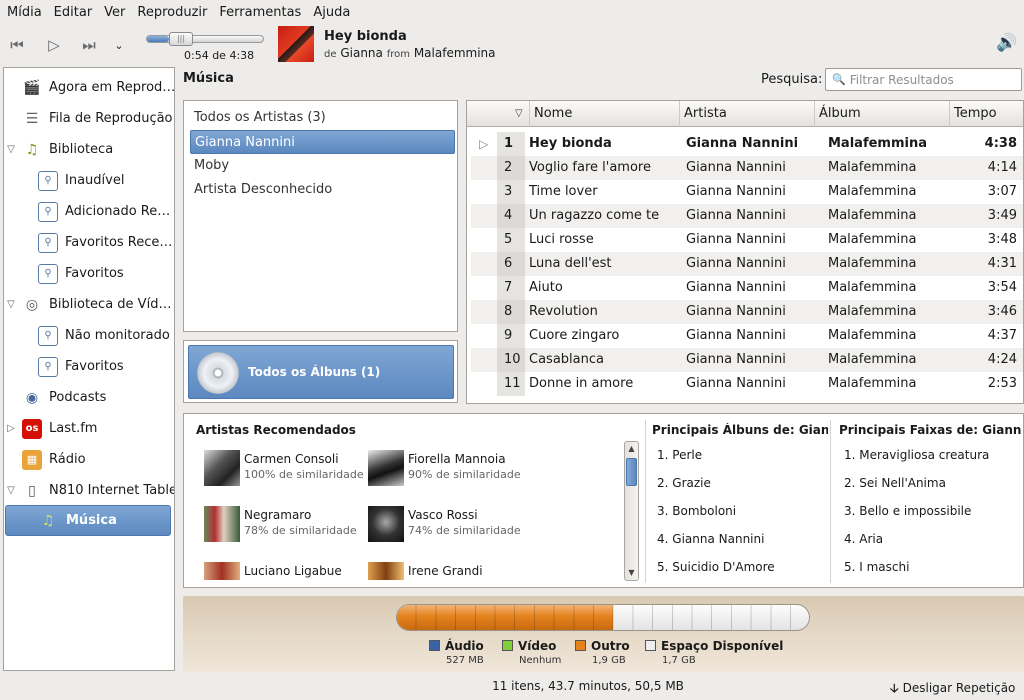 The height and width of the screenshot is (700, 1024). I want to click on sidebar-item-favoritos: ⚲ Favoritos, so click(89, 273).